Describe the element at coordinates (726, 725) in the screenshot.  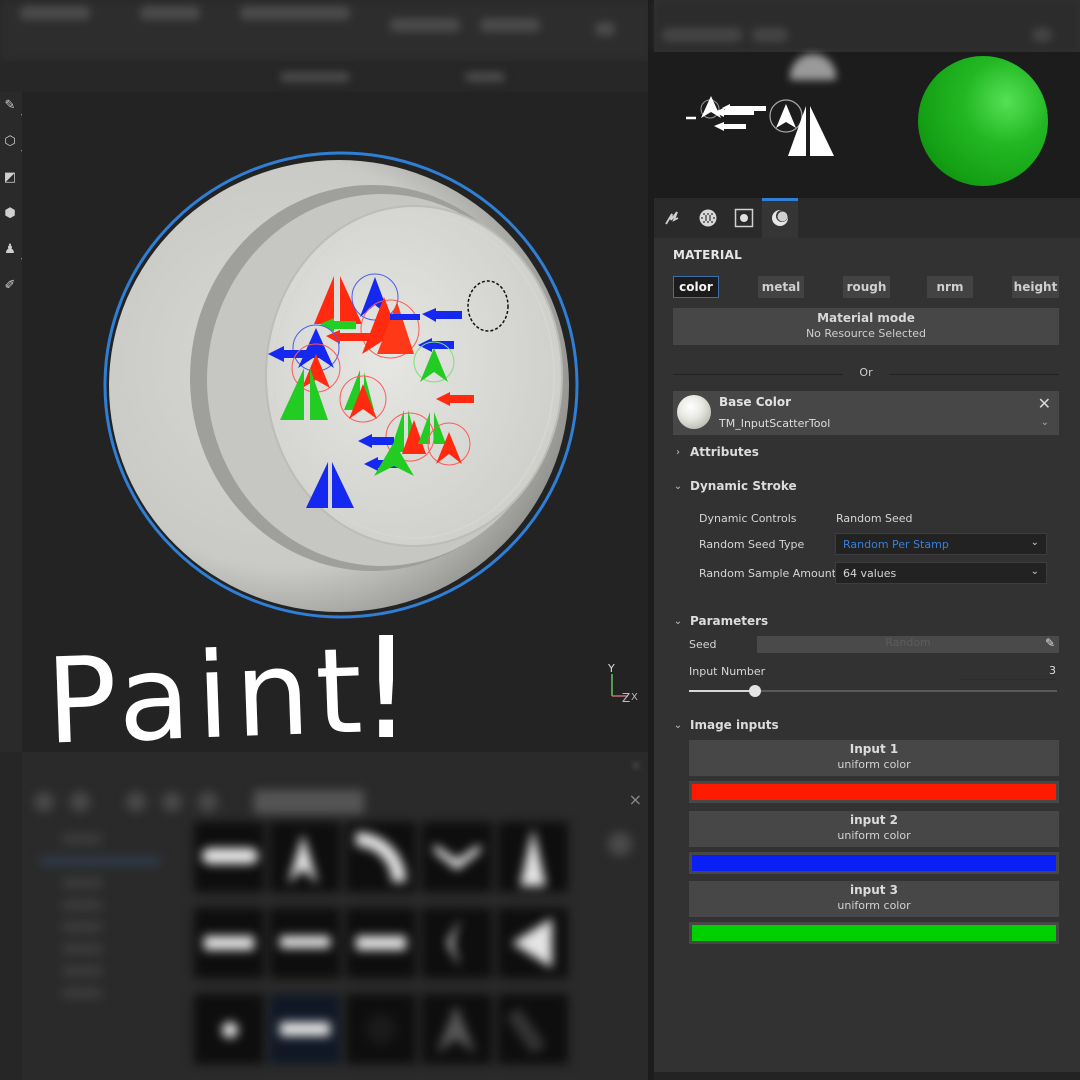
I see `image-inputs-group-header: ⌄ Image inputs` at that location.